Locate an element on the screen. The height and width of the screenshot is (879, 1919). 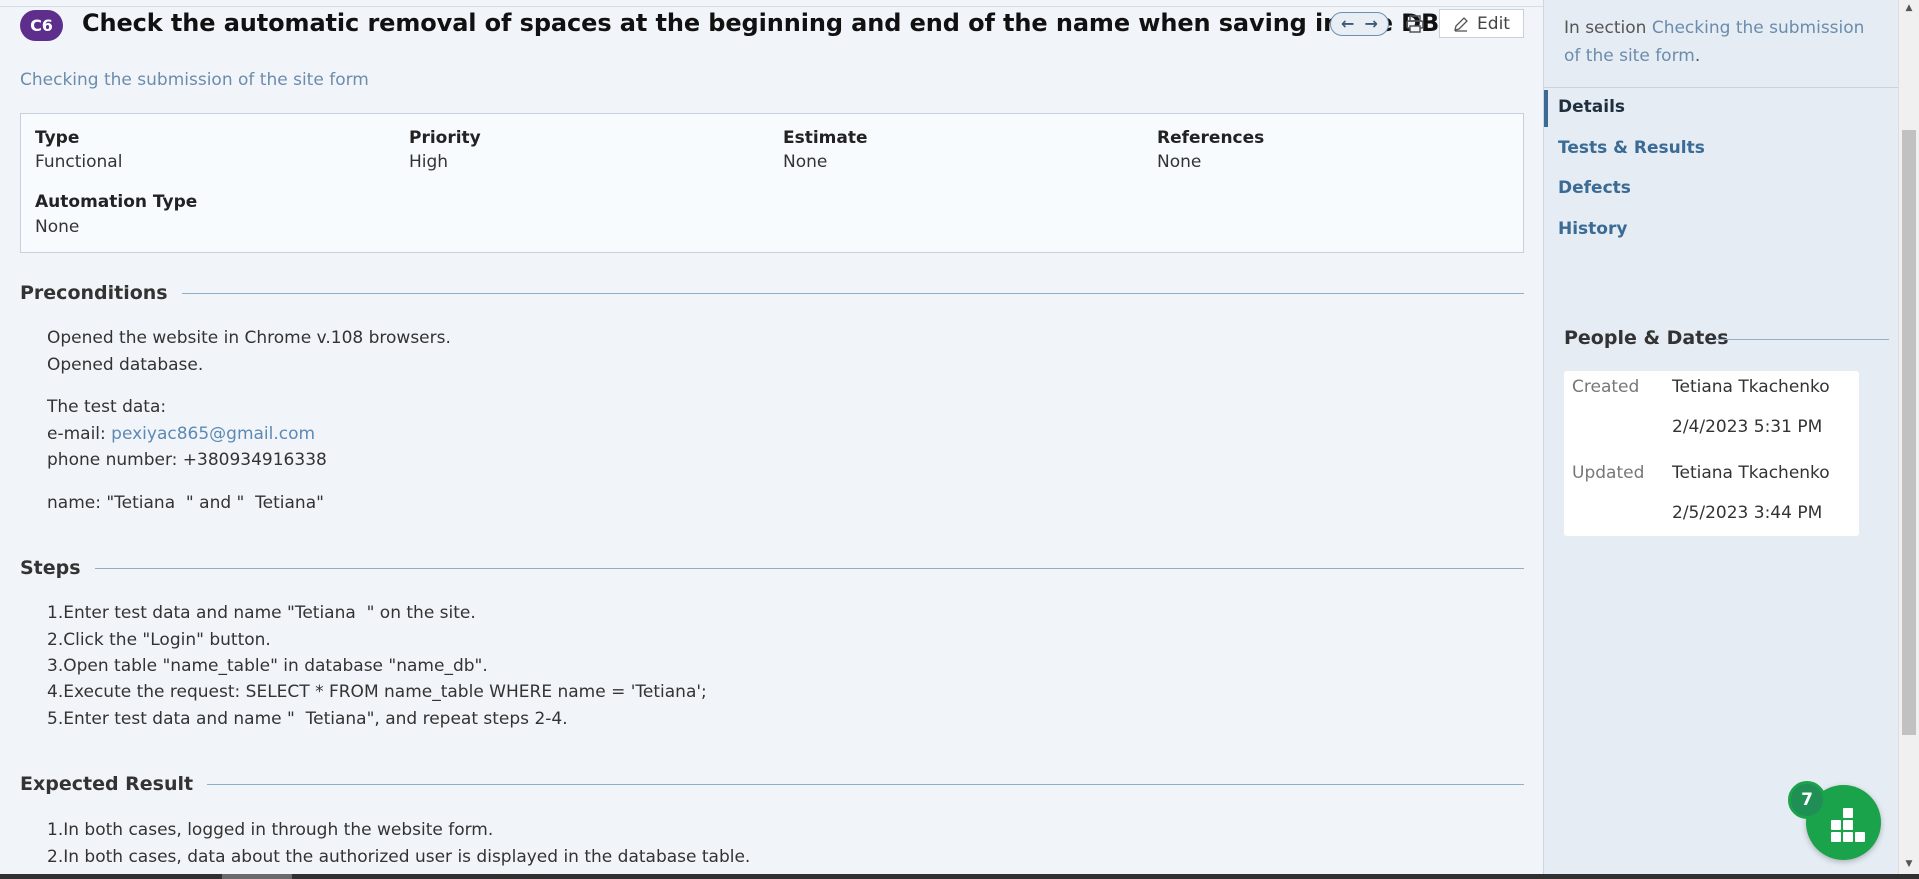
type-value: Functional is located at coordinates (79, 162).